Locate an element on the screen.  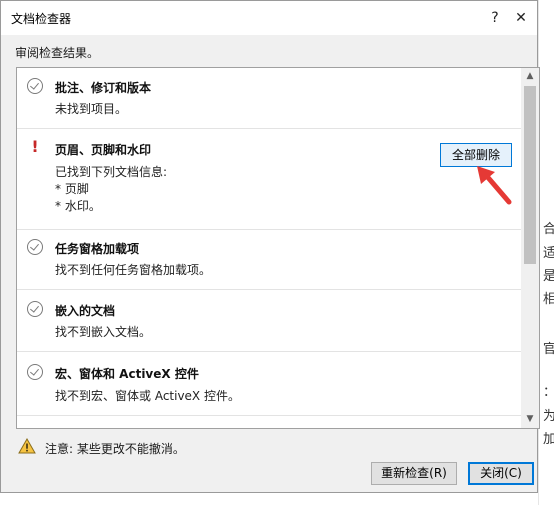
annotation-arrow-icon is located at coordinates (494, 185).